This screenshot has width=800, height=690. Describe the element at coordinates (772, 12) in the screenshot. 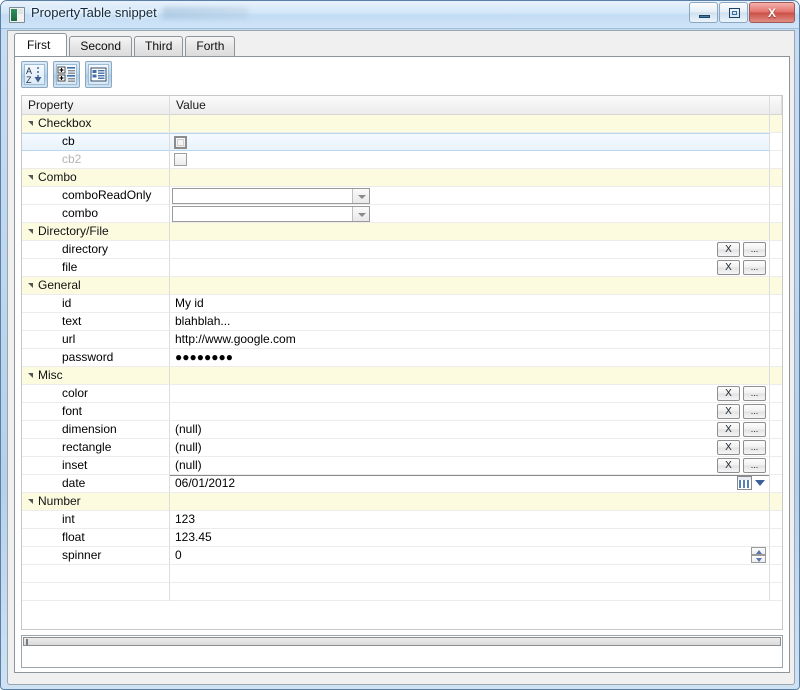

I see `close-button: X` at that location.